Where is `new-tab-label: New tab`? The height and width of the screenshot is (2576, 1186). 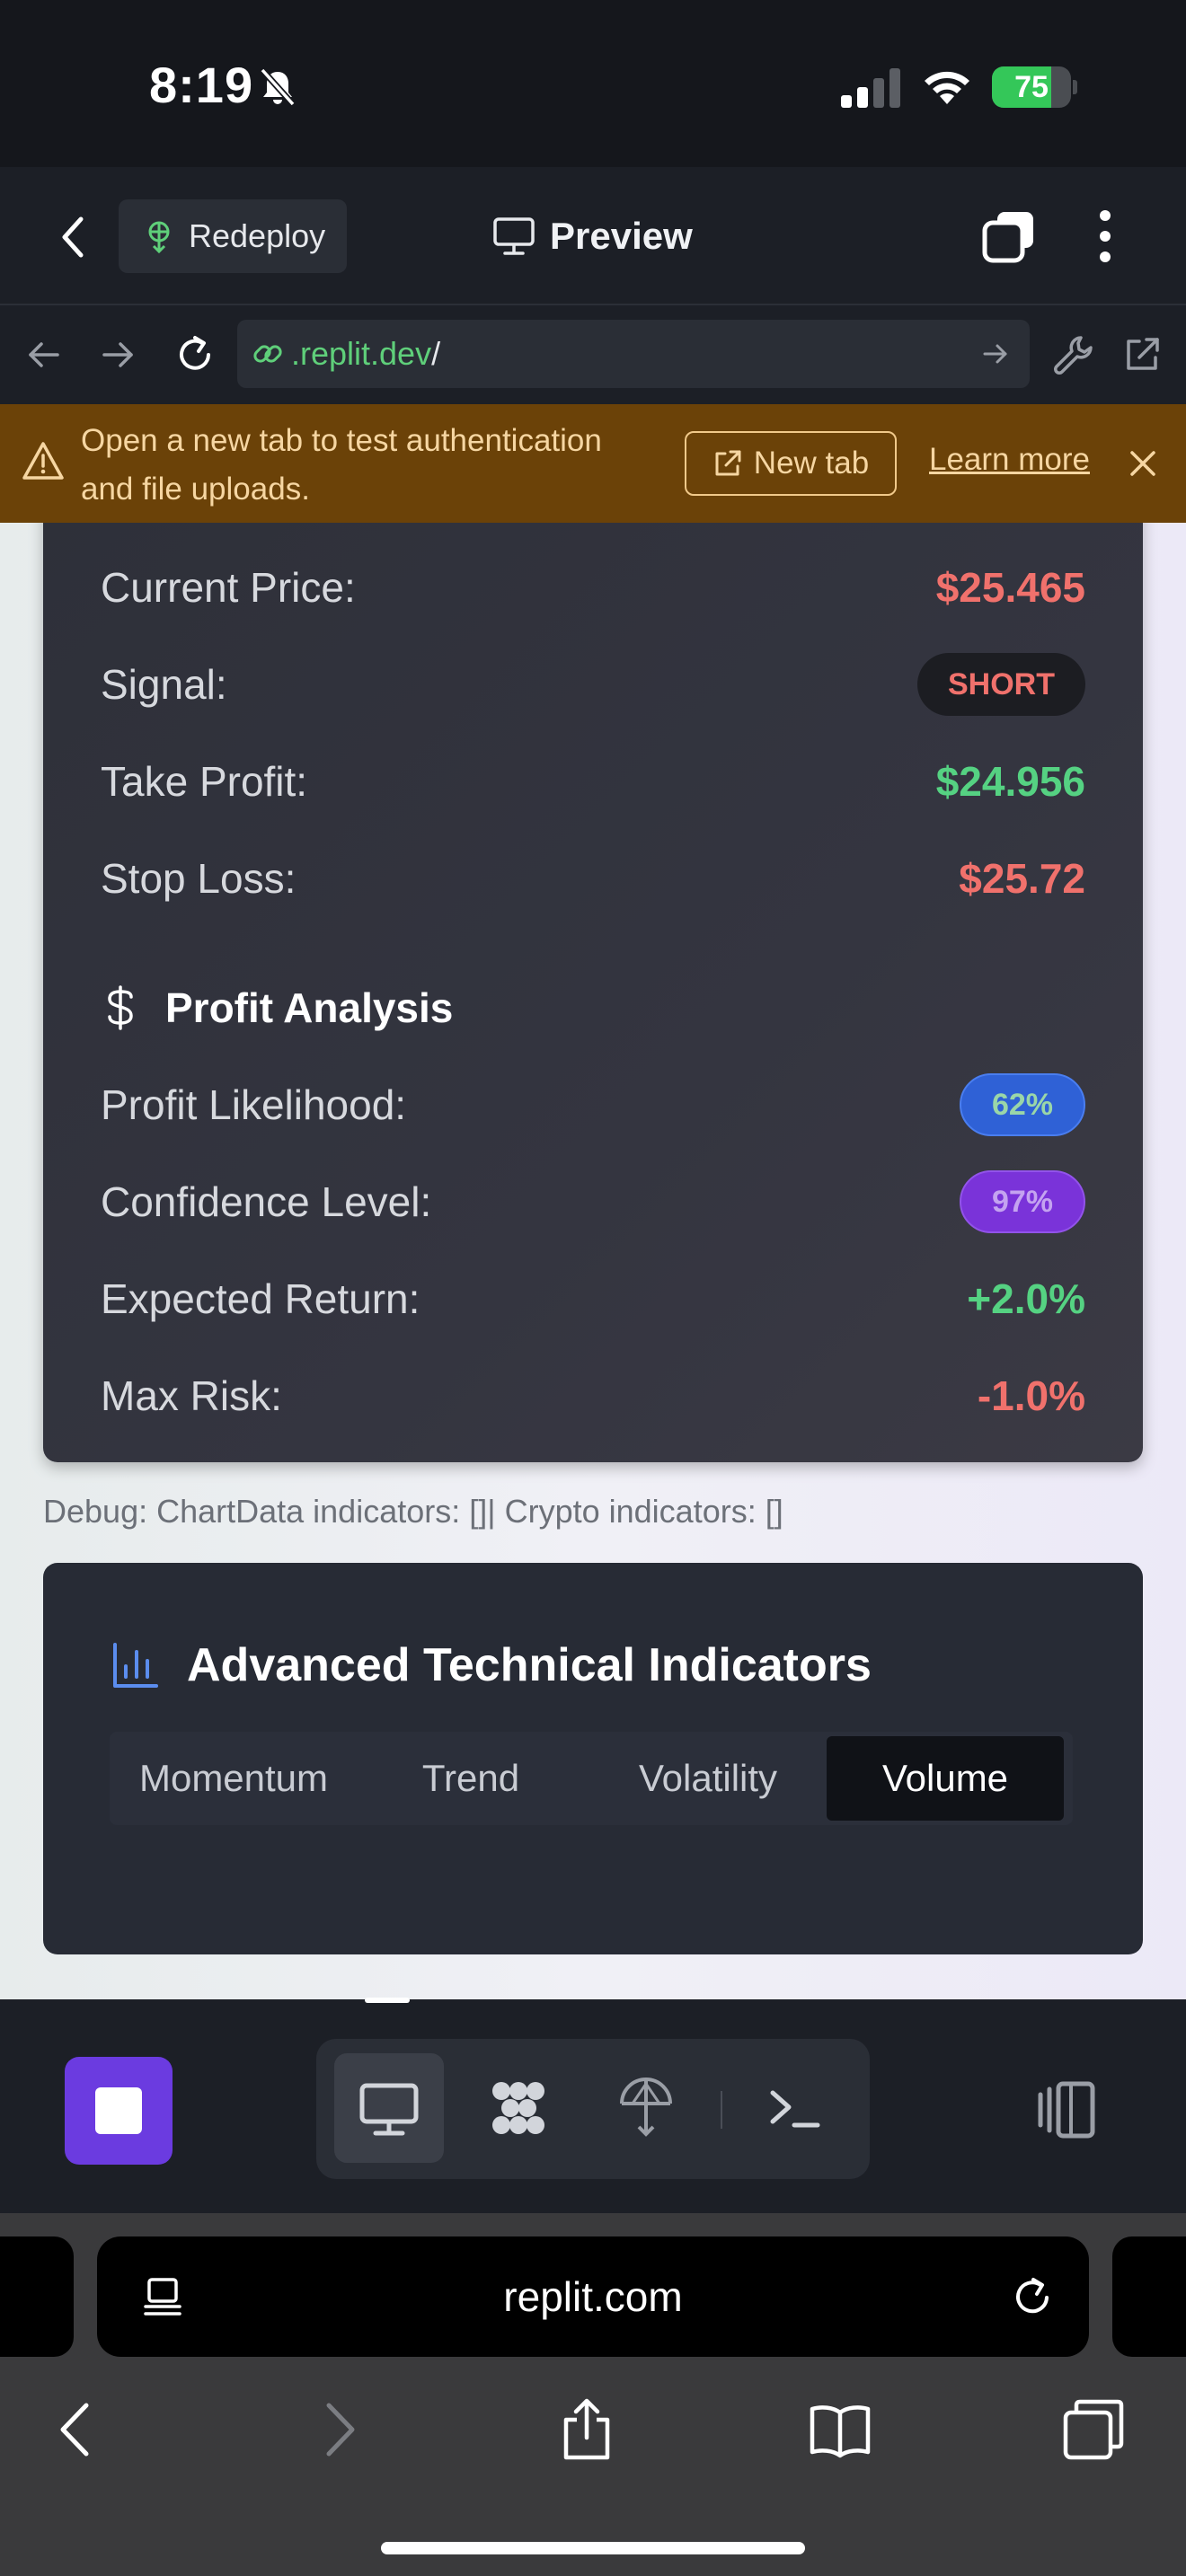 new-tab-label: New tab is located at coordinates (811, 463).